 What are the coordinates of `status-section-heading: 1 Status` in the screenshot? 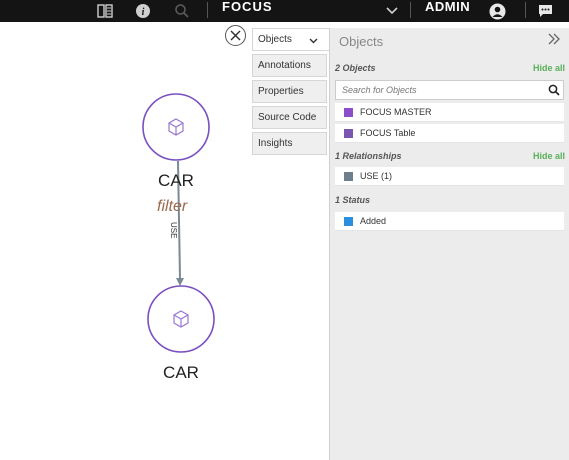 It's located at (353, 200).